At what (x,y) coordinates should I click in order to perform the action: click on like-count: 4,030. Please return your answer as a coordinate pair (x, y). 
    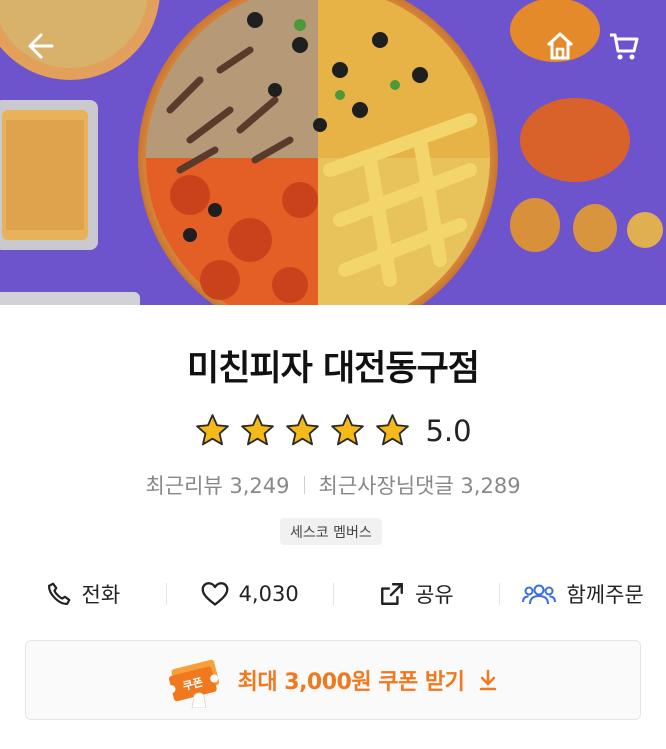
    Looking at the image, I should click on (268, 594).